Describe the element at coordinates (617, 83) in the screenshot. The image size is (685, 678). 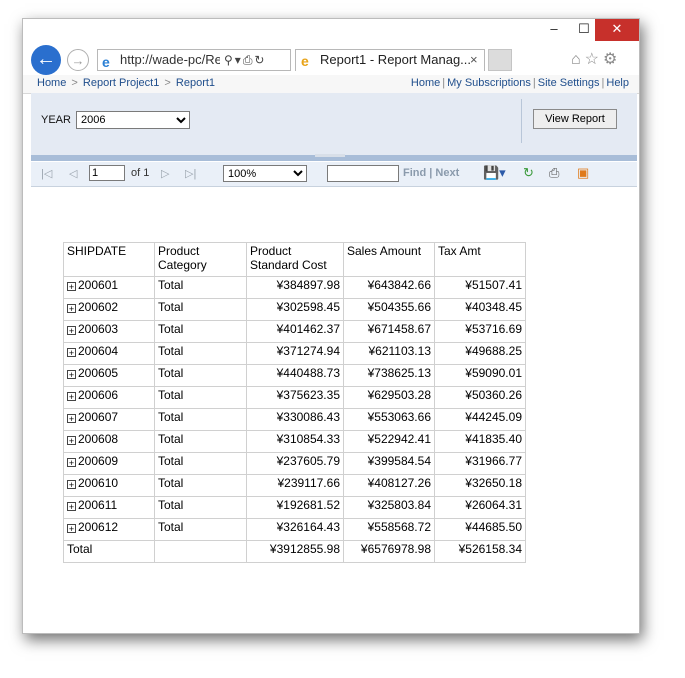
I see `help-link: Help` at that location.